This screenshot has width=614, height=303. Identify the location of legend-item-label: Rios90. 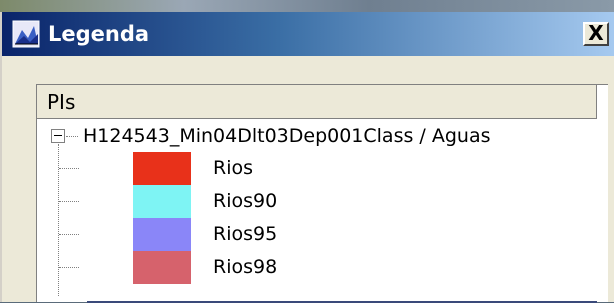
(245, 201).